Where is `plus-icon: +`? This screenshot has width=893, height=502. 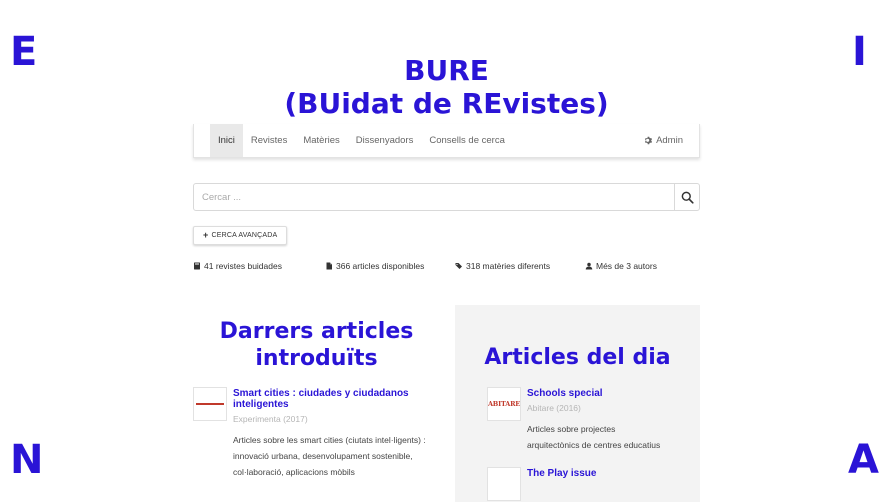
plus-icon: + is located at coordinates (206, 235).